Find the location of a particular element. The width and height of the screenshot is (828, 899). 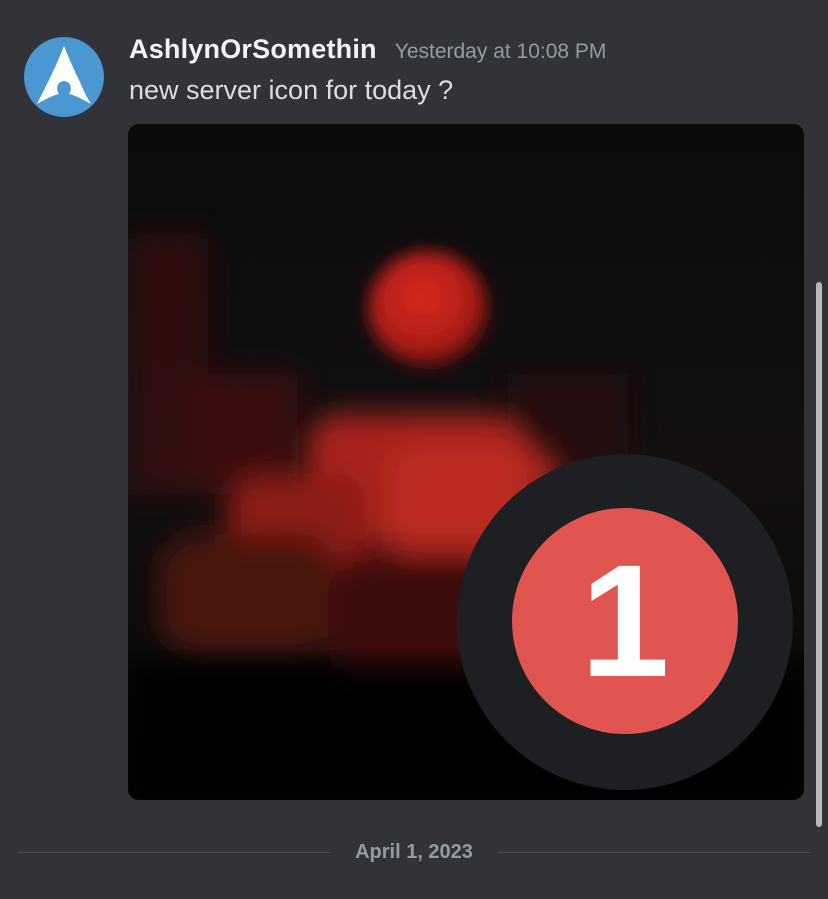

date-divider: April 1, 2023 is located at coordinates (414, 852).